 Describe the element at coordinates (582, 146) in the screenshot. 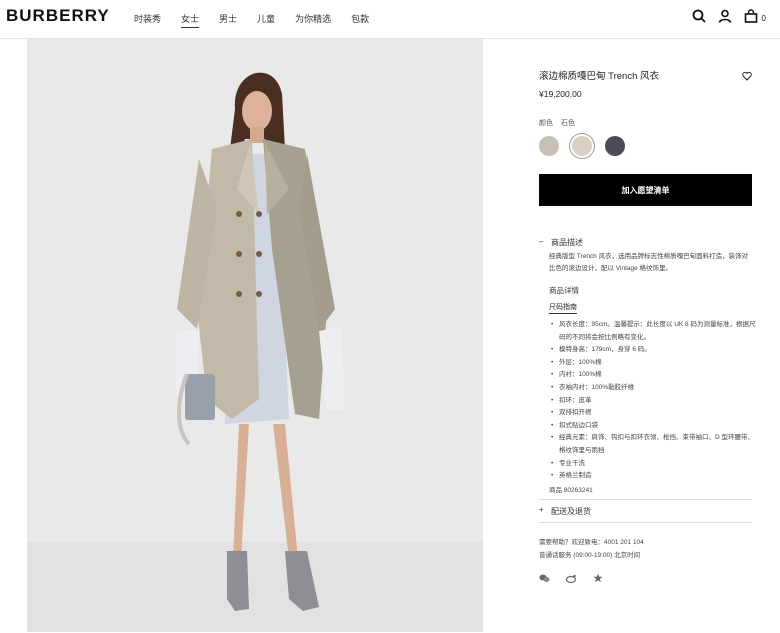

I see `color-swatch-stone` at that location.